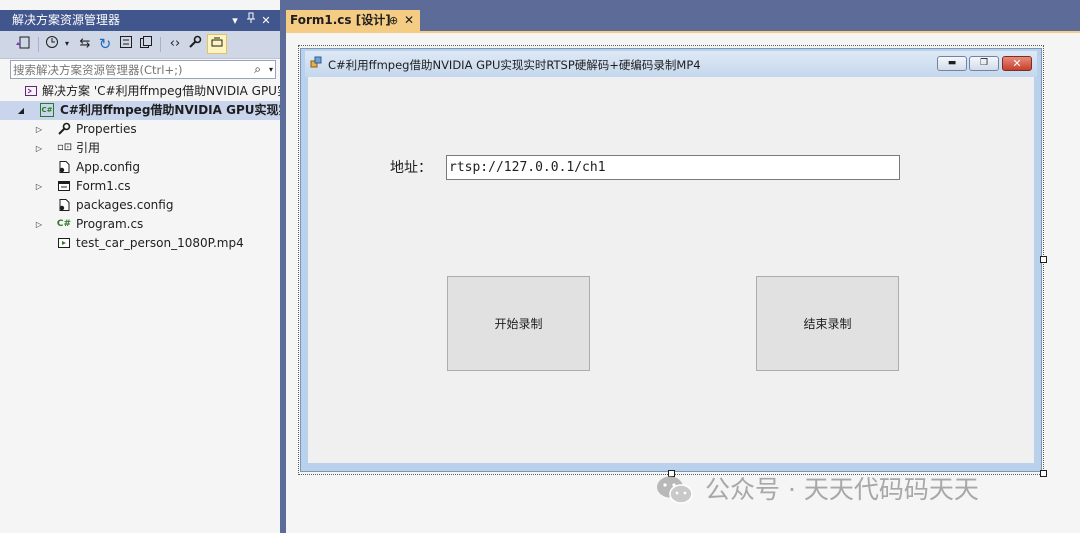 This screenshot has height=533, width=1080. What do you see at coordinates (393, 20) in the screenshot?
I see `pin-tab-icon: ⊕` at bounding box center [393, 20].